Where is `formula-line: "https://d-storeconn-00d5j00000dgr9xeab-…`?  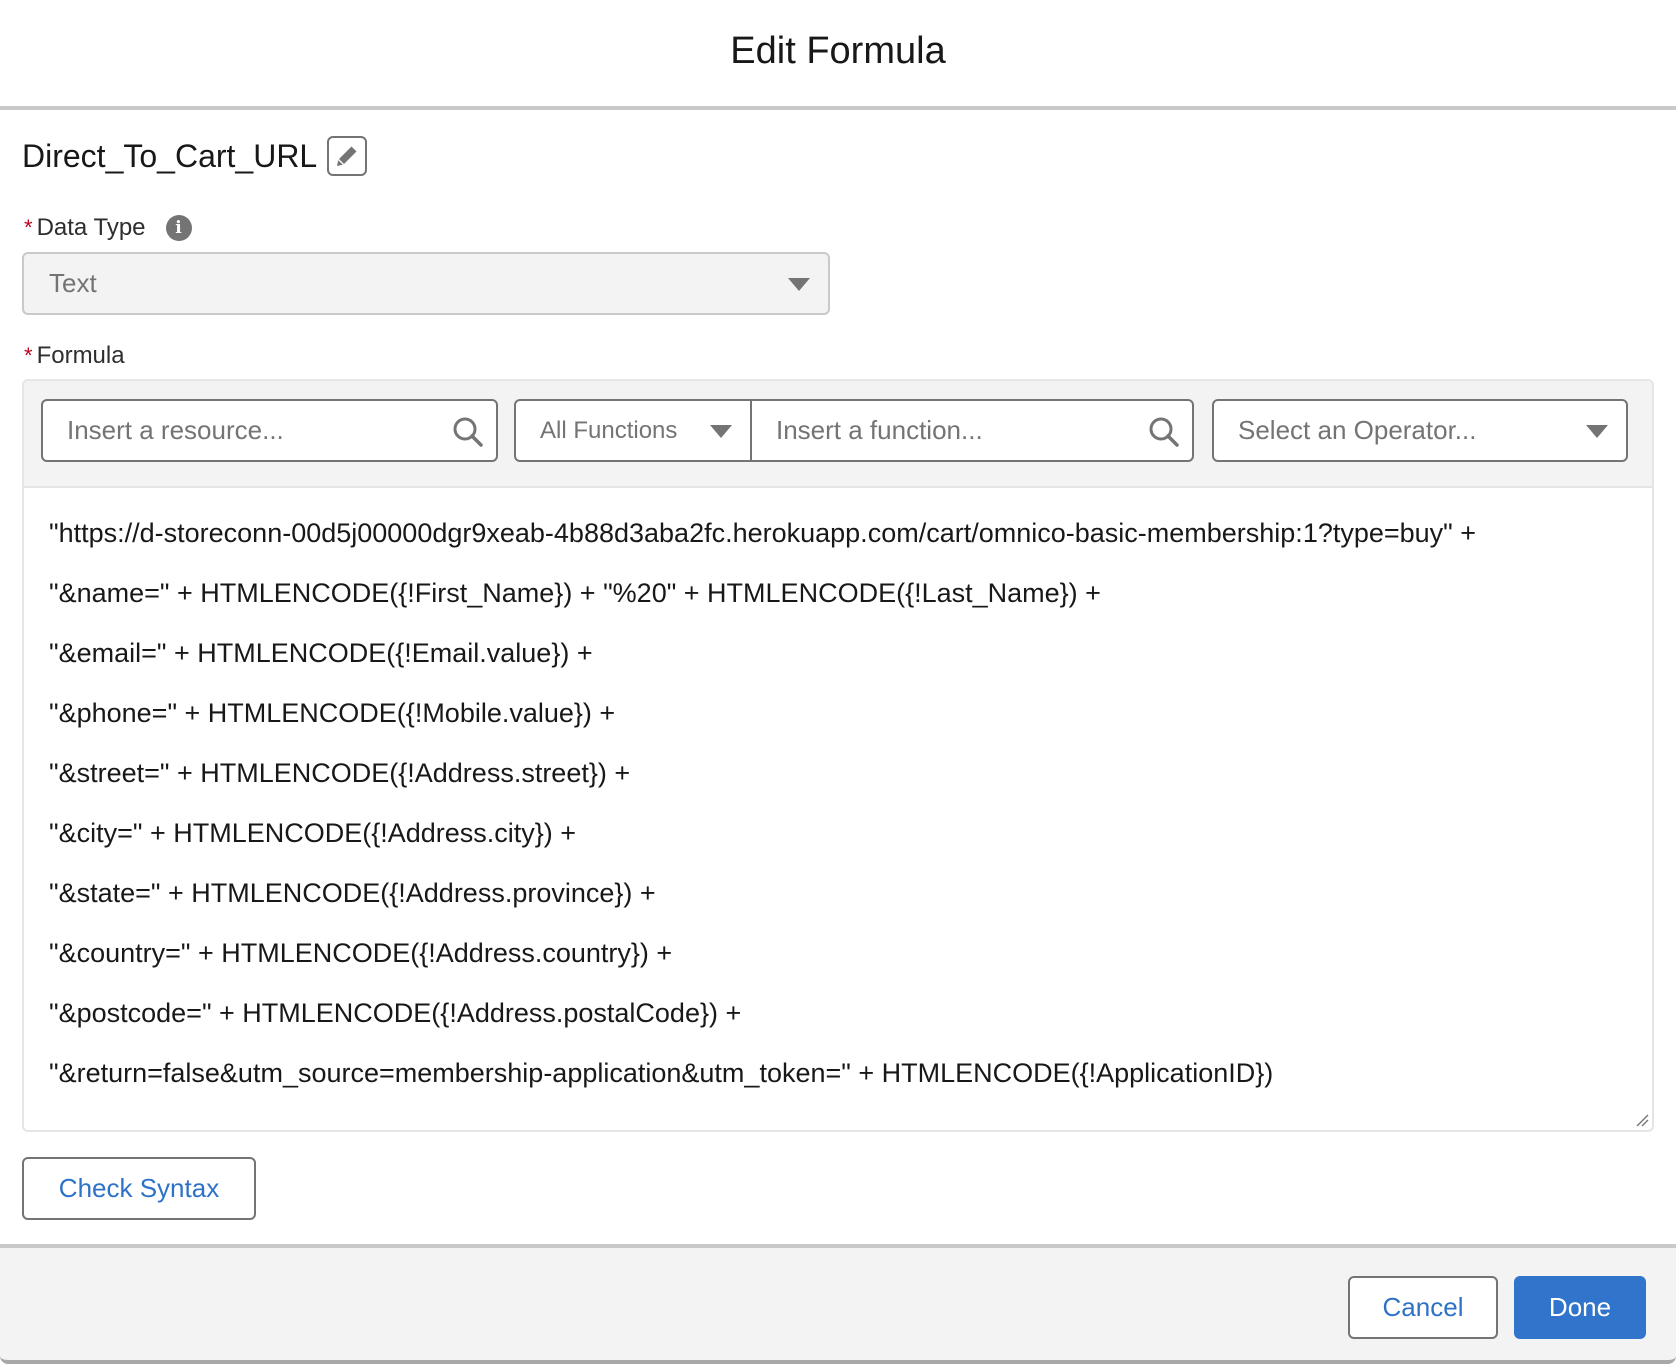 formula-line: "https://d-storeconn-00d5j00000dgr9xeab-… is located at coordinates (763, 533).